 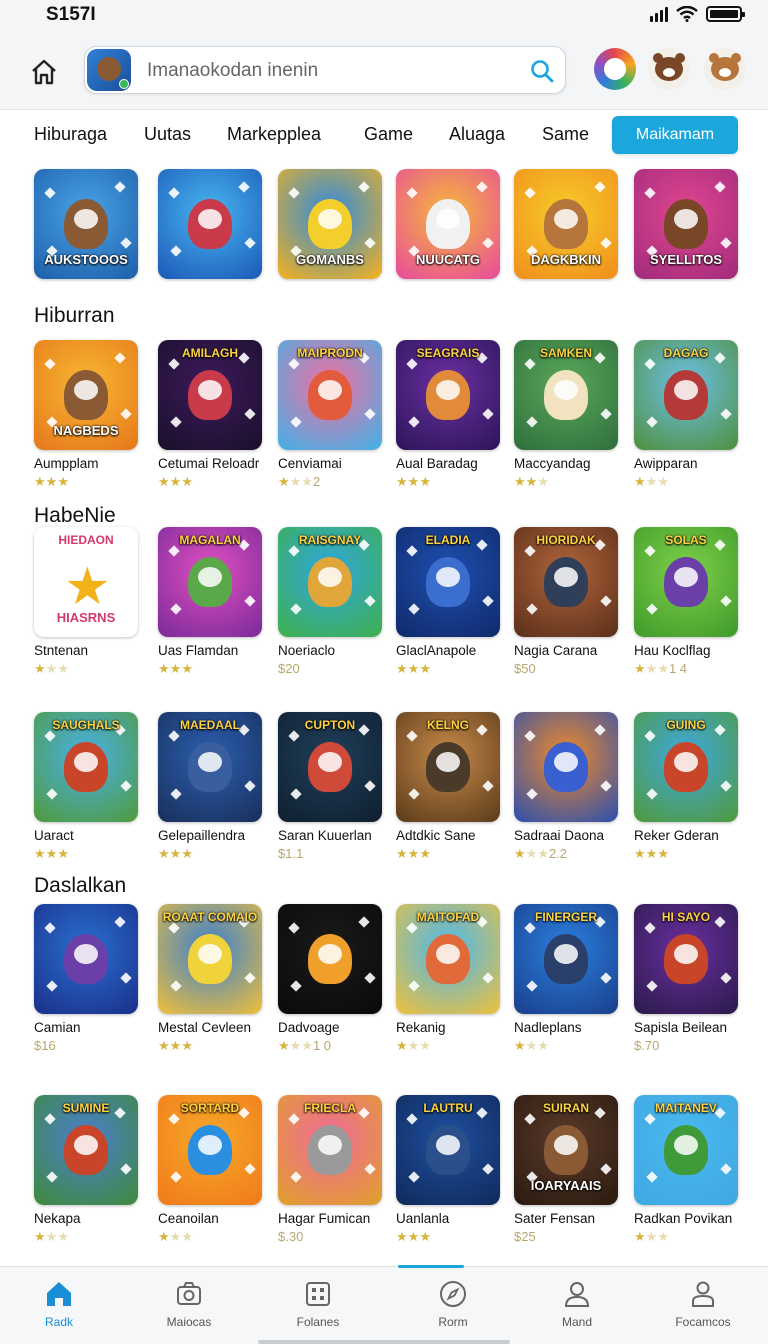 I want to click on app-thumbnail: NUUCATG, so click(x=448, y=224).